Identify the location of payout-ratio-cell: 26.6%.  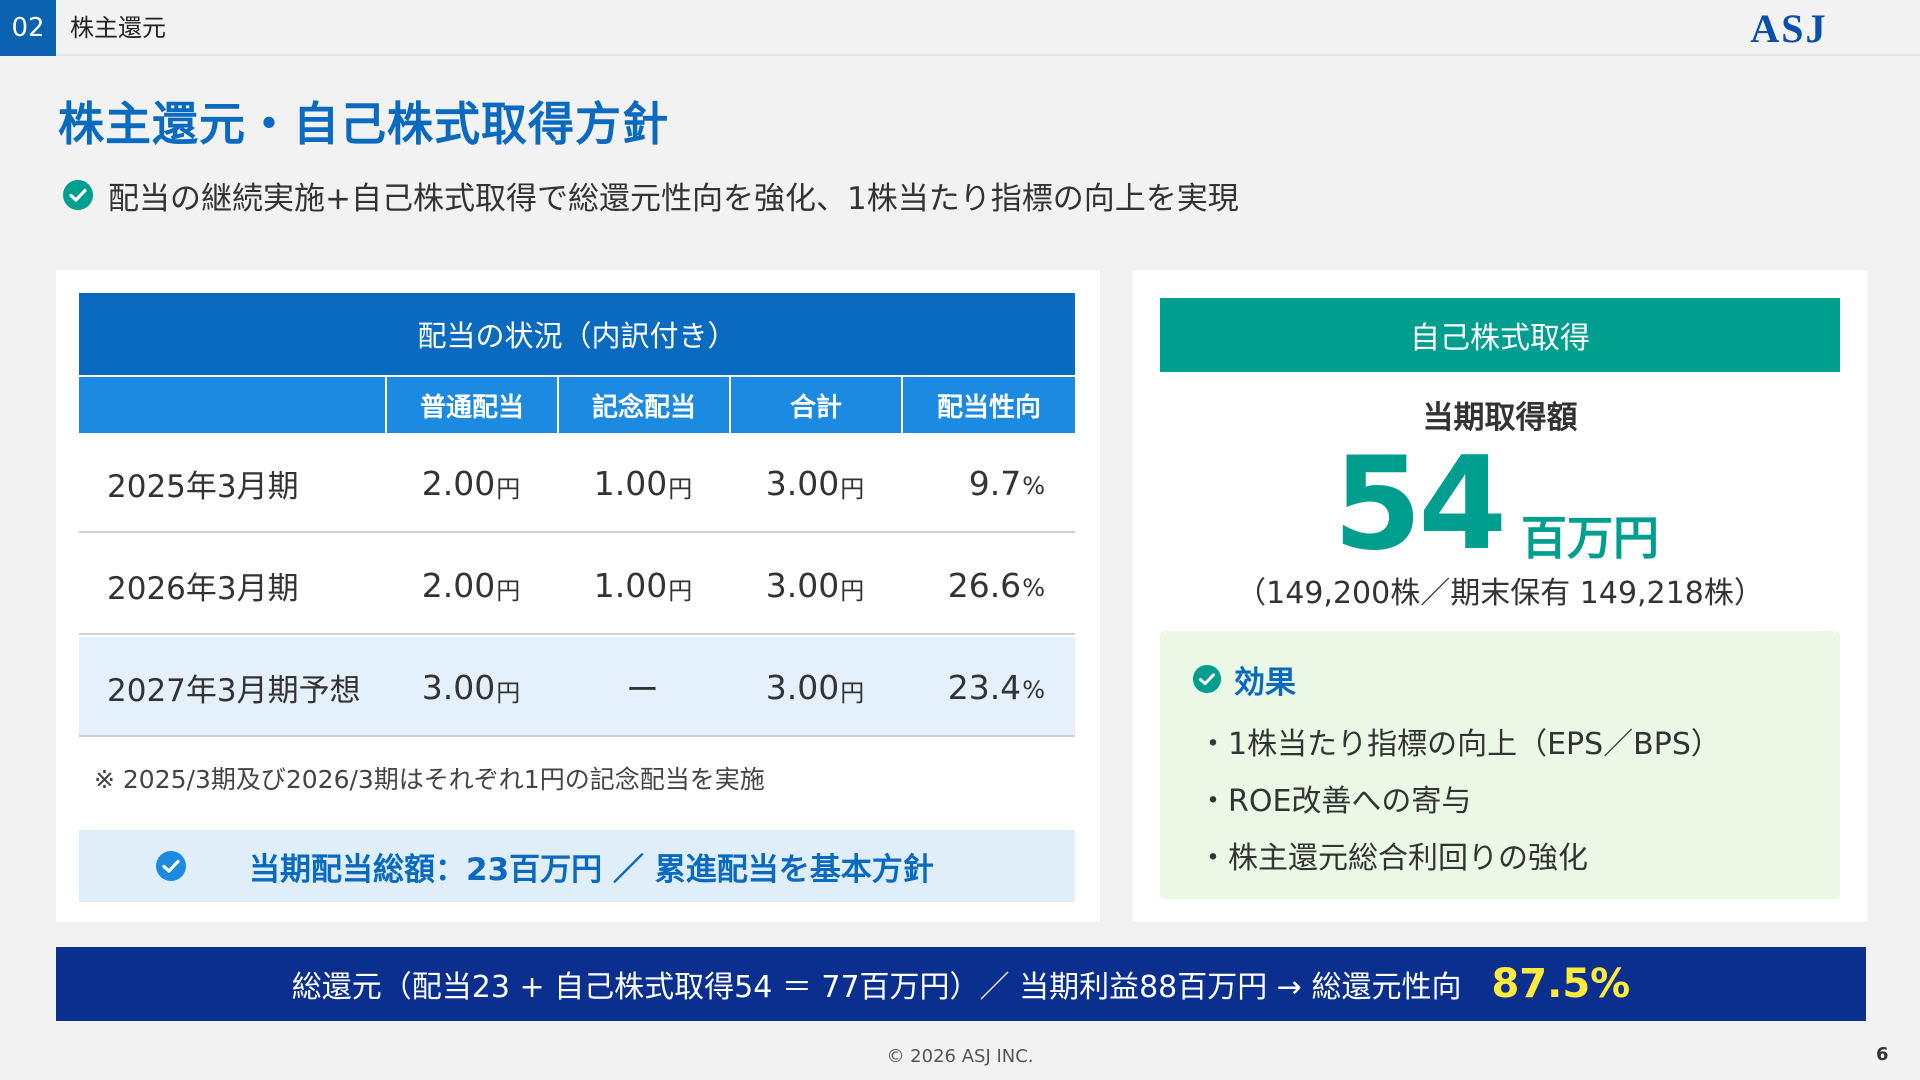
(996, 585).